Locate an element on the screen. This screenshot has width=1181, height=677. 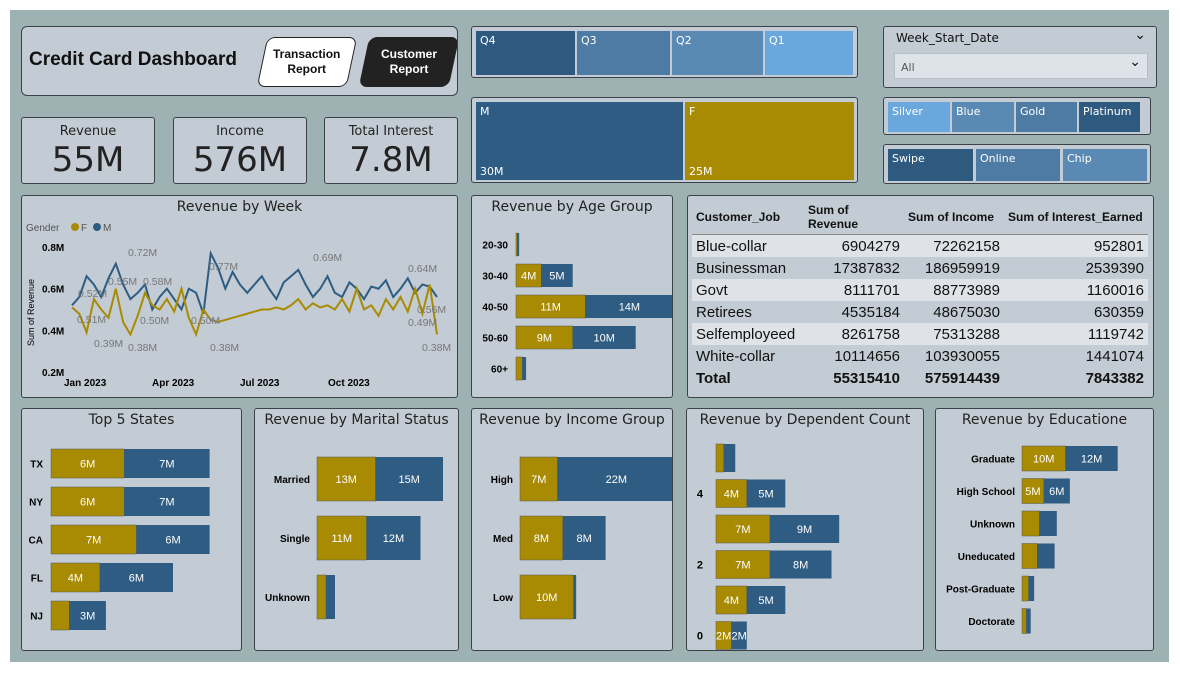
col-header: Sum of Revenue is located at coordinates (854, 217).